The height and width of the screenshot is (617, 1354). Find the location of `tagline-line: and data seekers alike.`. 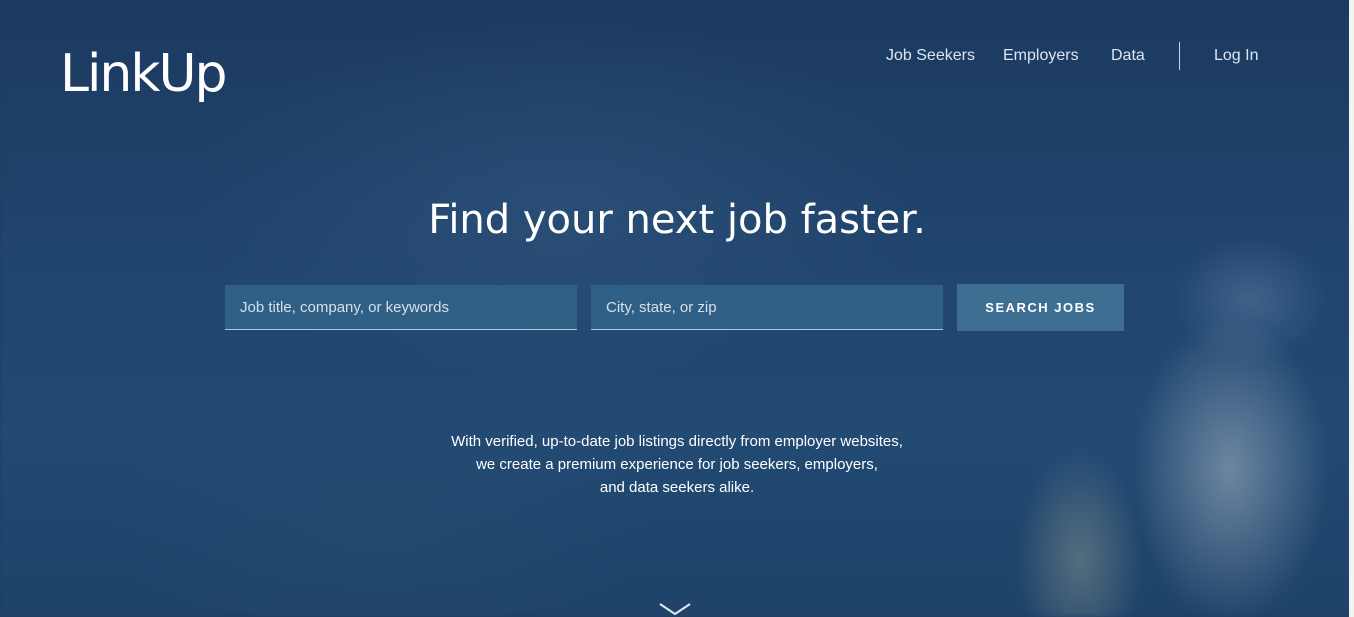

tagline-line: and data seekers alike. is located at coordinates (677, 487).